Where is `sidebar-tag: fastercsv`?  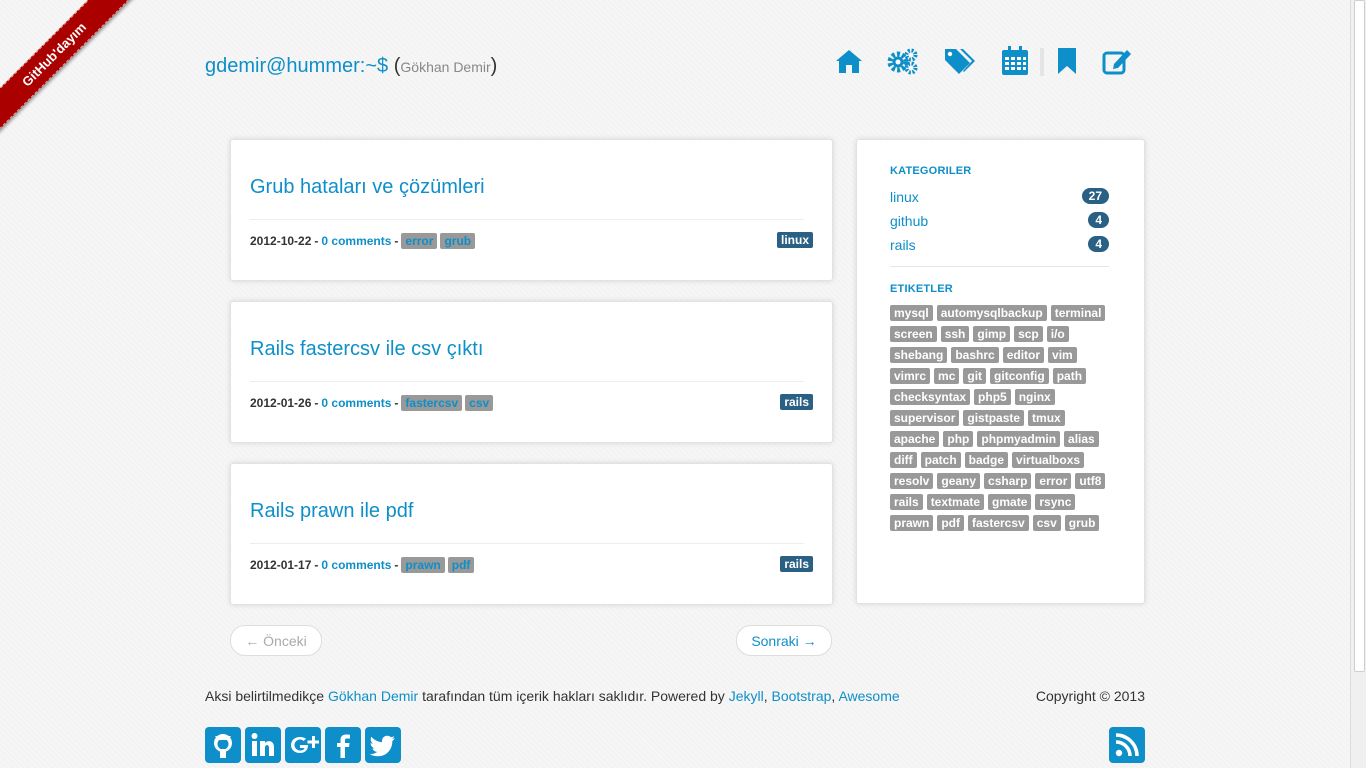
sidebar-tag: fastercsv is located at coordinates (998, 523).